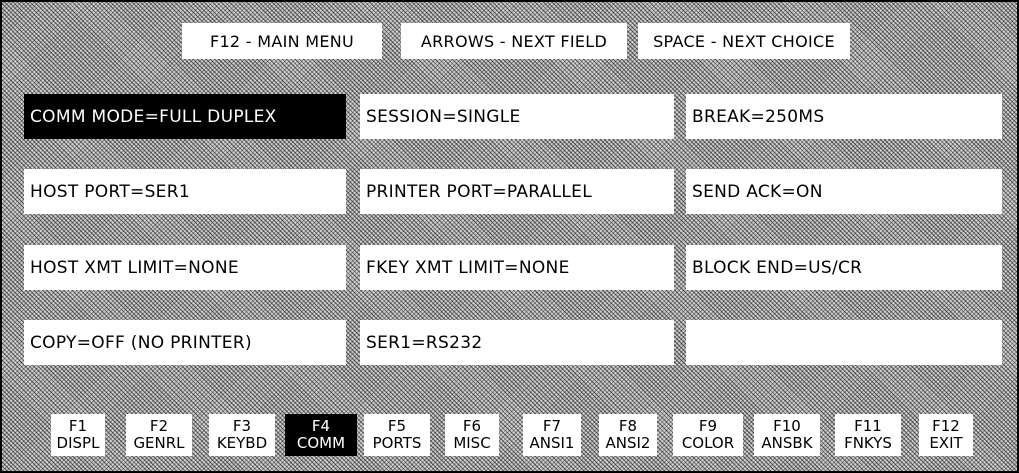 This screenshot has height=473, width=1019. What do you see at coordinates (552, 426) in the screenshot?
I see `fkey-key: F7` at bounding box center [552, 426].